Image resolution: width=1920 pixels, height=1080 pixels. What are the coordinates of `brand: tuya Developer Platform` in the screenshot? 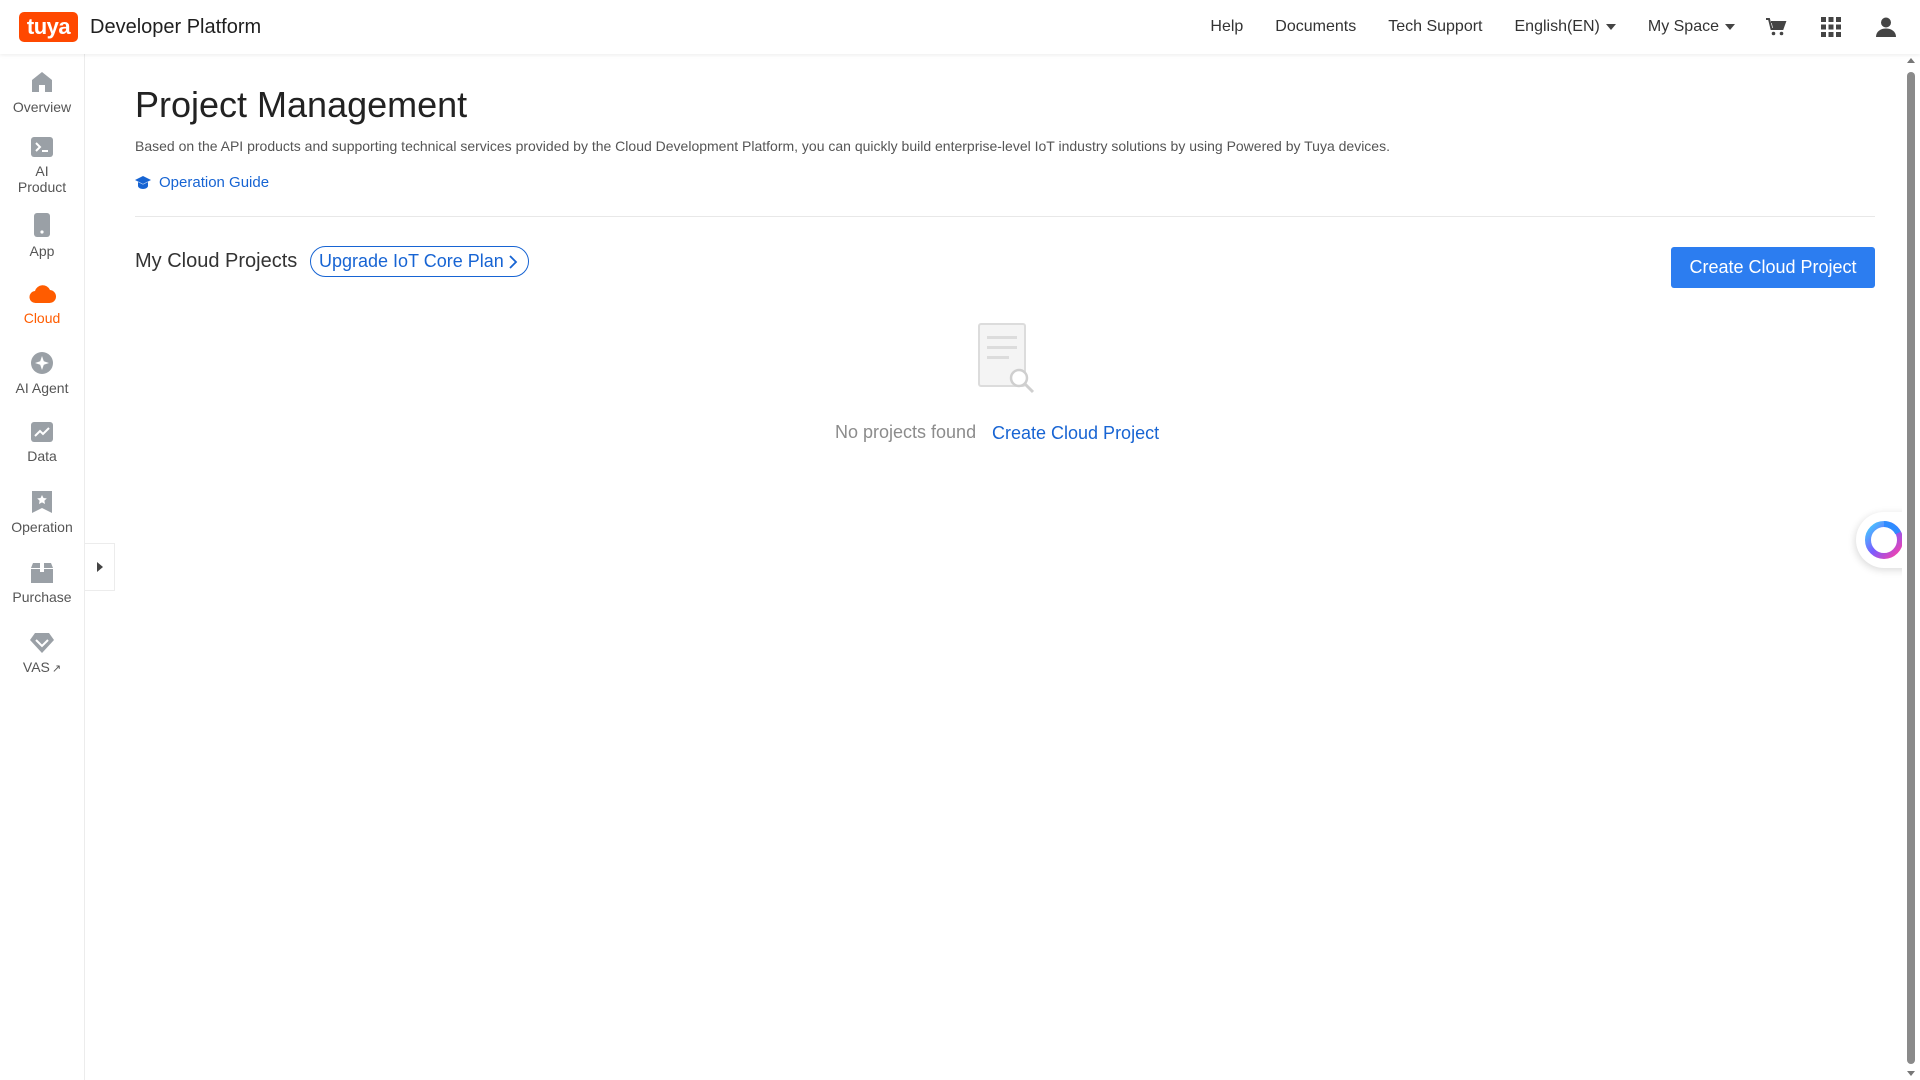 It's located at (140, 27).